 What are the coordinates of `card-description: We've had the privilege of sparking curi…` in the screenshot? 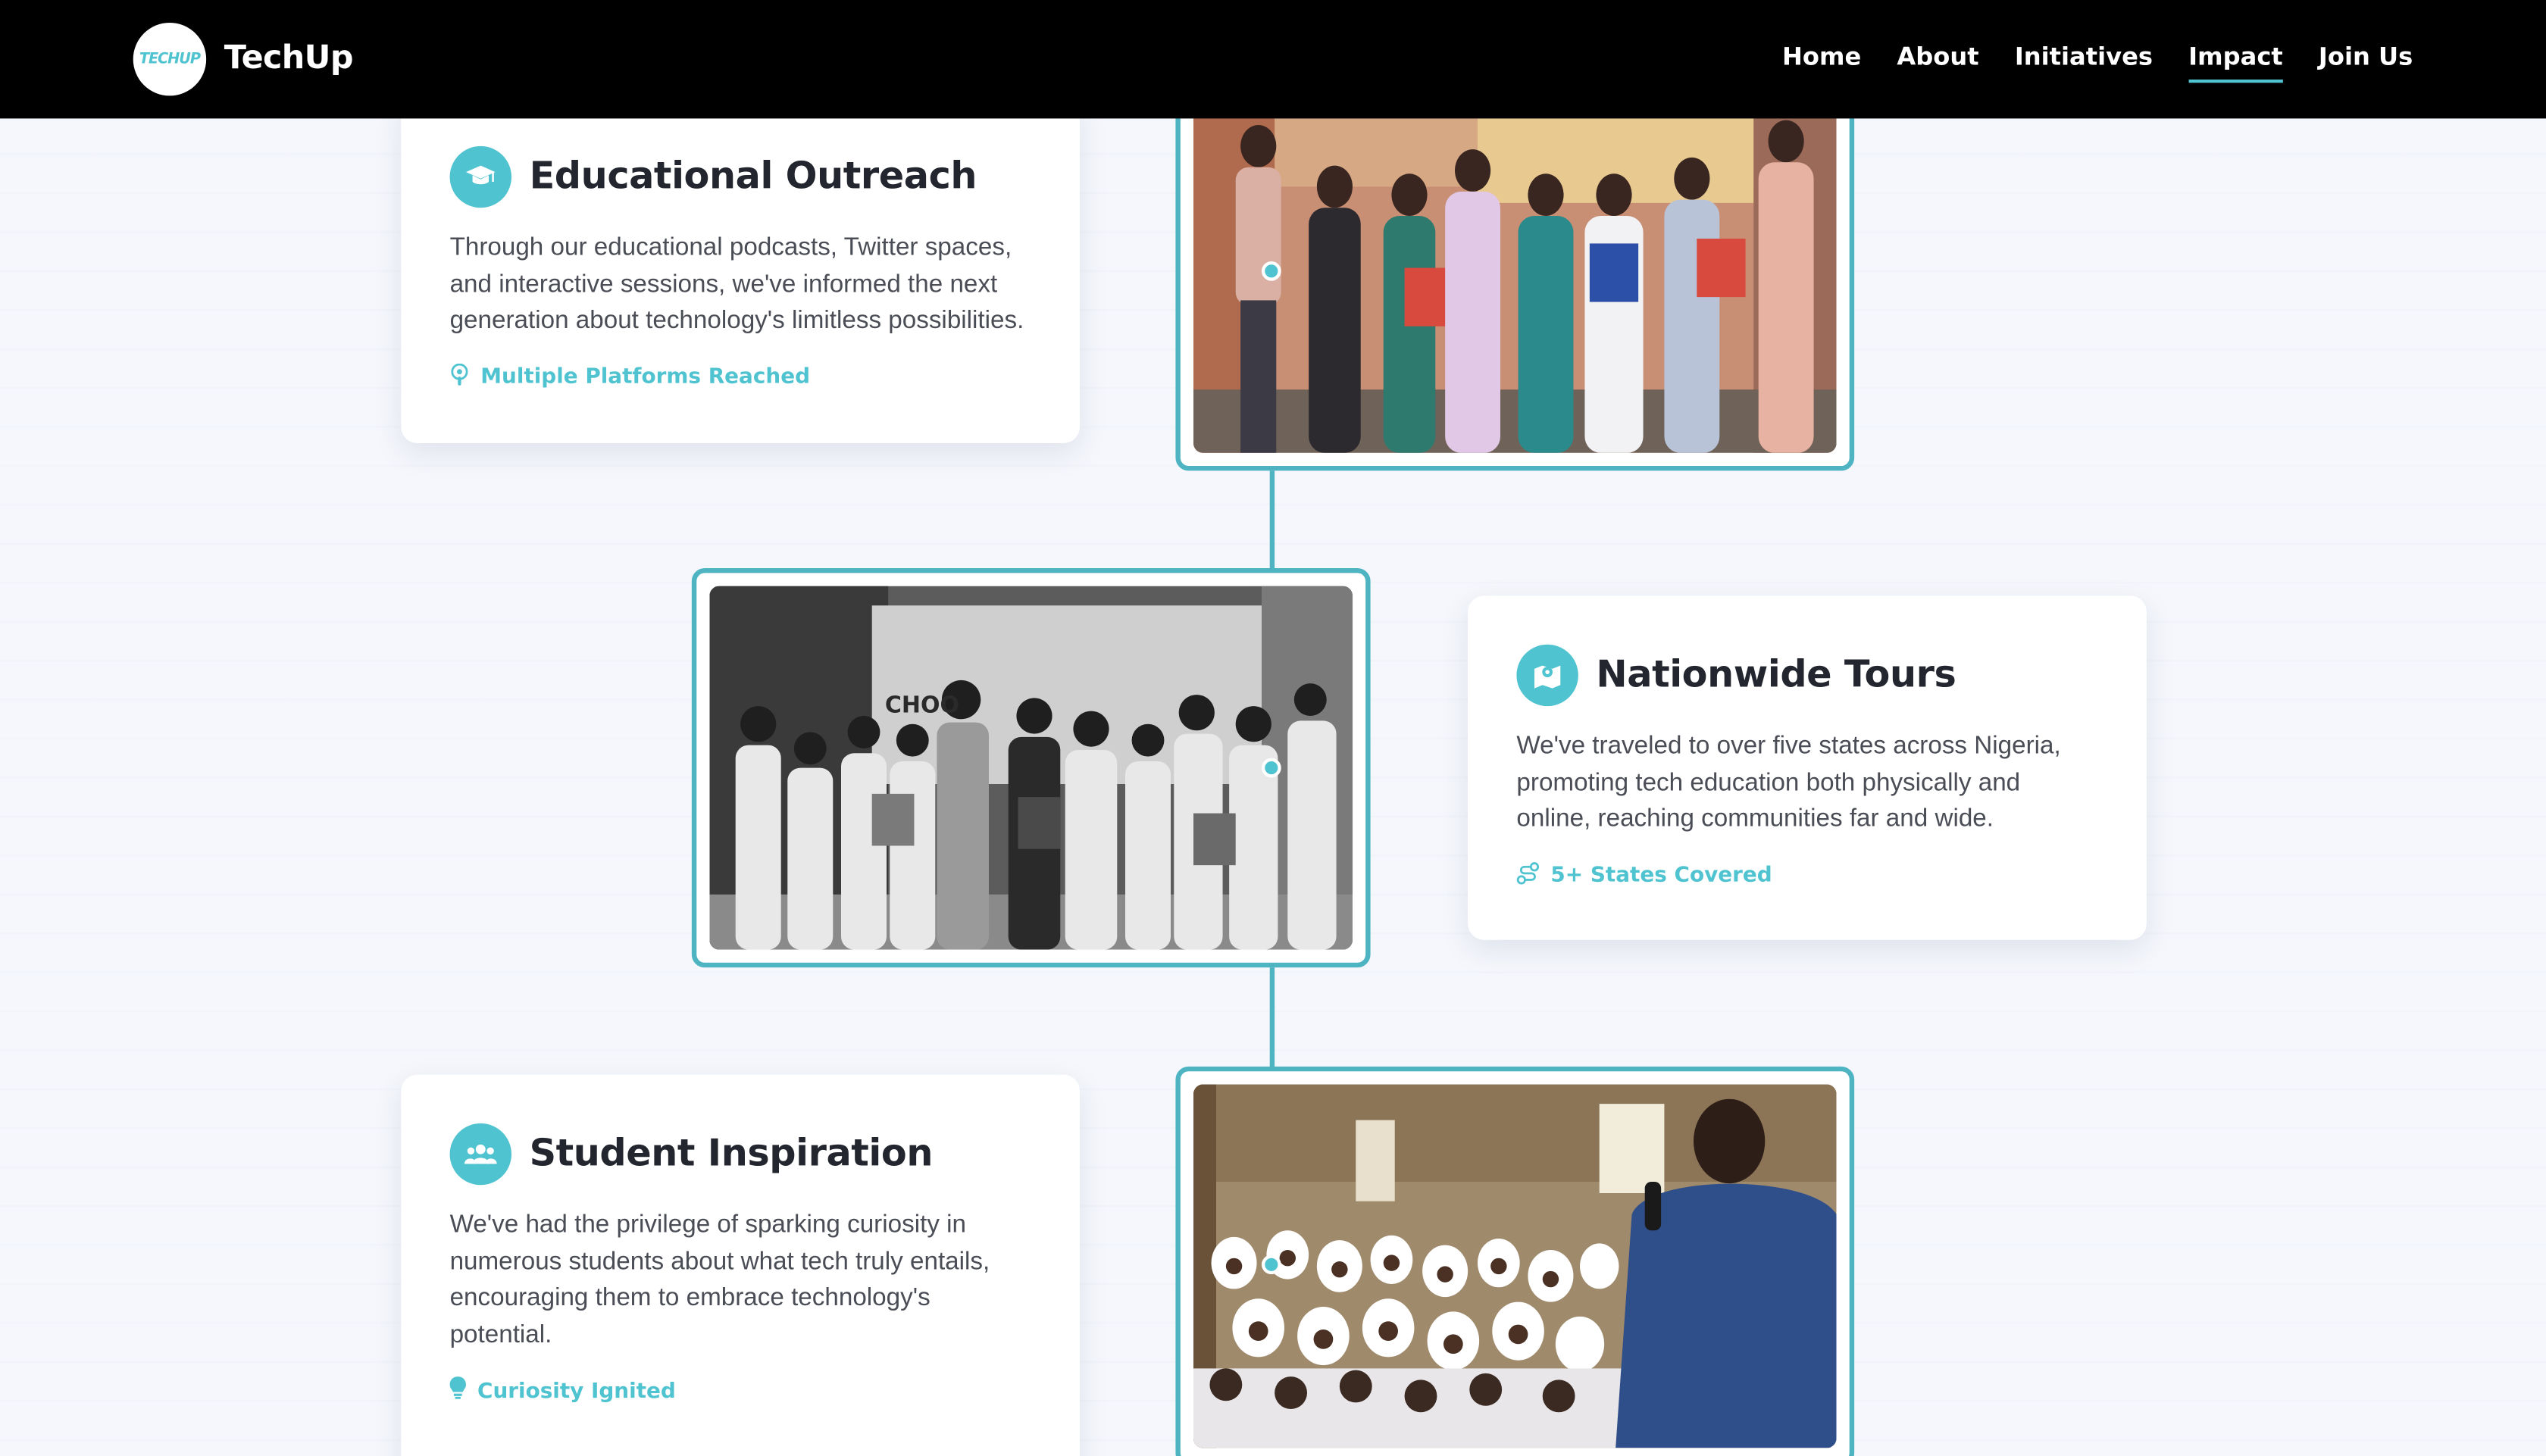 It's located at (719, 1279).